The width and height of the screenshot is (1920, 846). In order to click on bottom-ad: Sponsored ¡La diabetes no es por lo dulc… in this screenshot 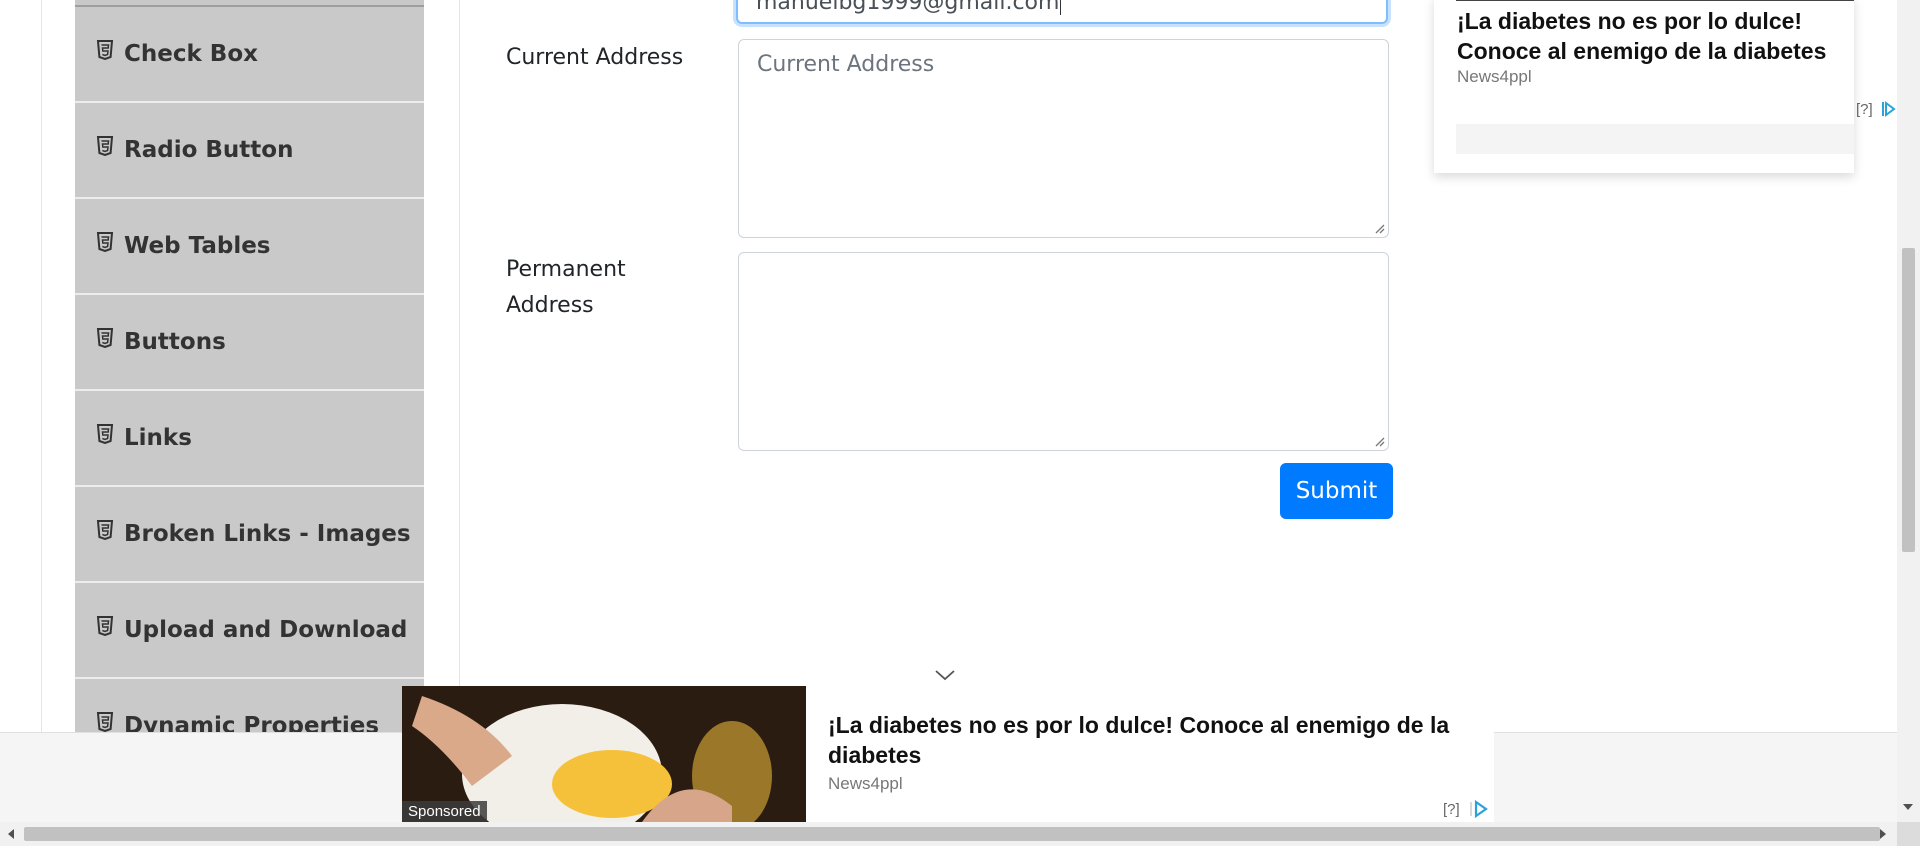, I will do `click(948, 754)`.